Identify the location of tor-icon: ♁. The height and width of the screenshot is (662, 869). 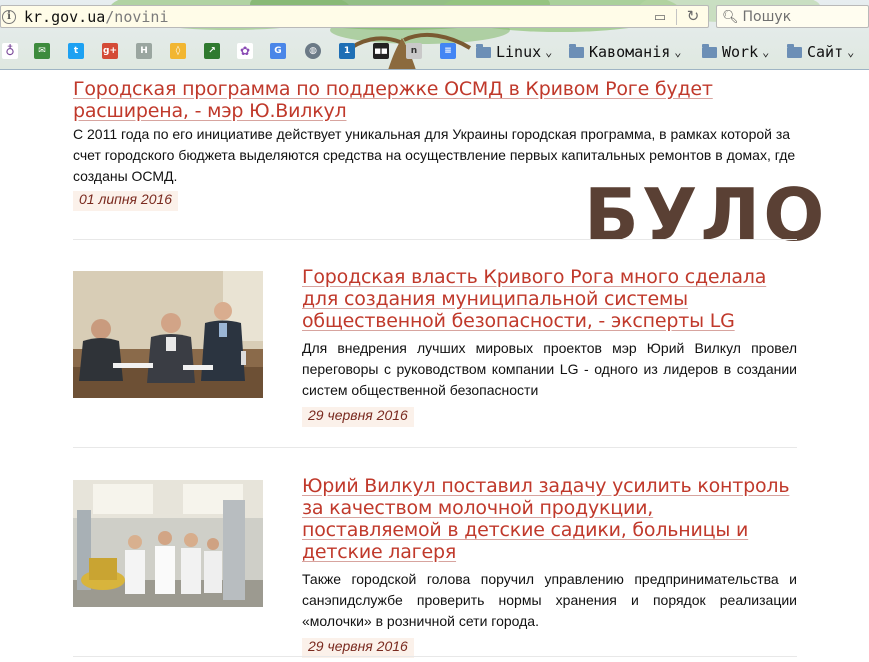
(10, 51).